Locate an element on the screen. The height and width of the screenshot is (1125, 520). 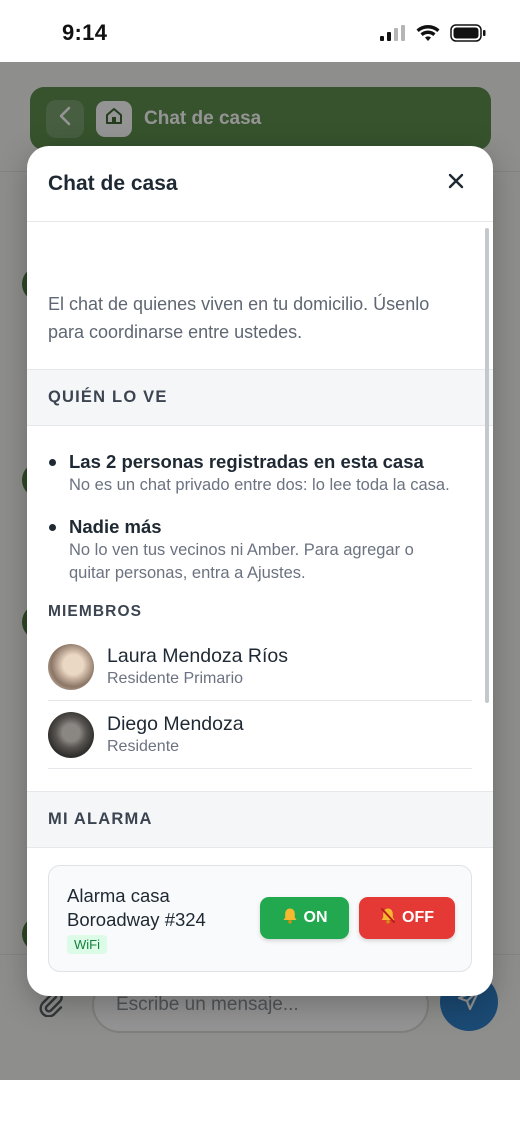
bell-icon is located at coordinates (290, 918).